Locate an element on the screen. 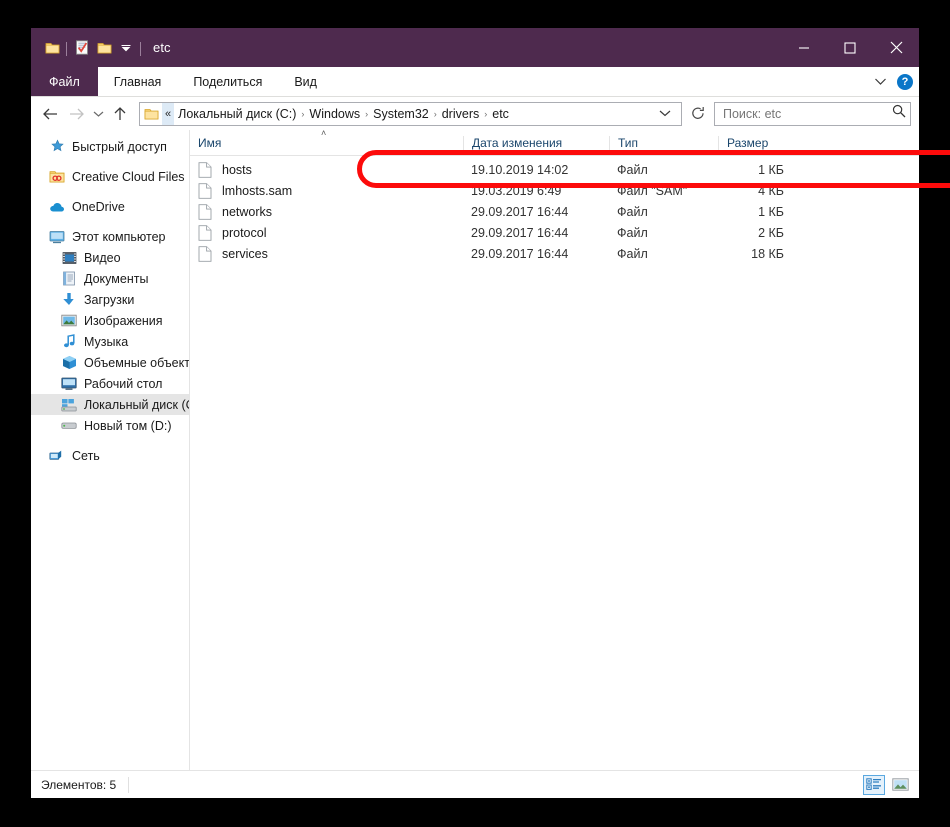  file-name: hosts is located at coordinates (237, 169).